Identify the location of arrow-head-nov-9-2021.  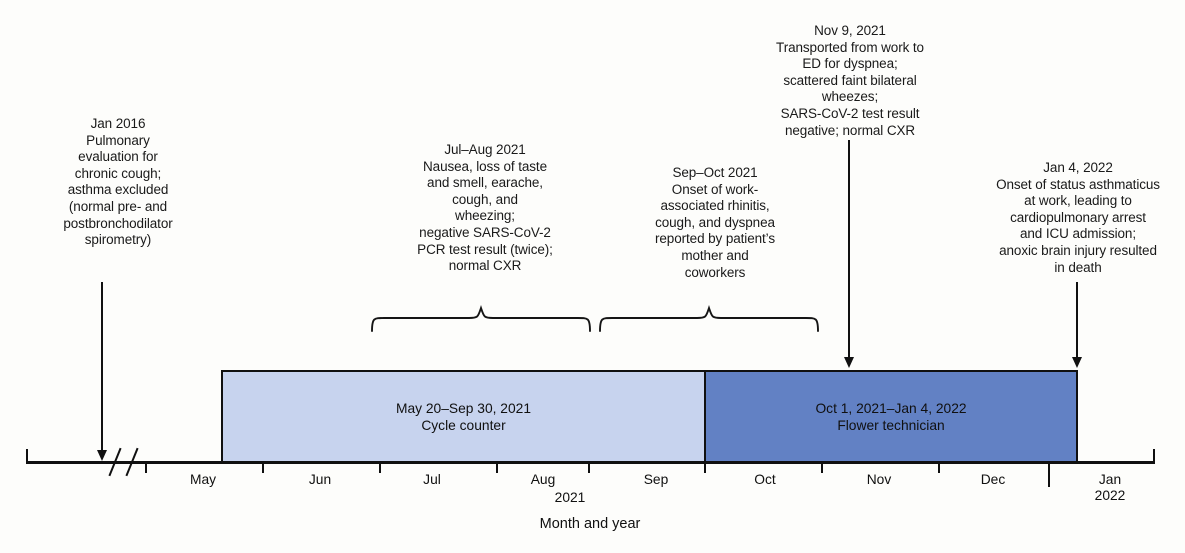
(848, 362).